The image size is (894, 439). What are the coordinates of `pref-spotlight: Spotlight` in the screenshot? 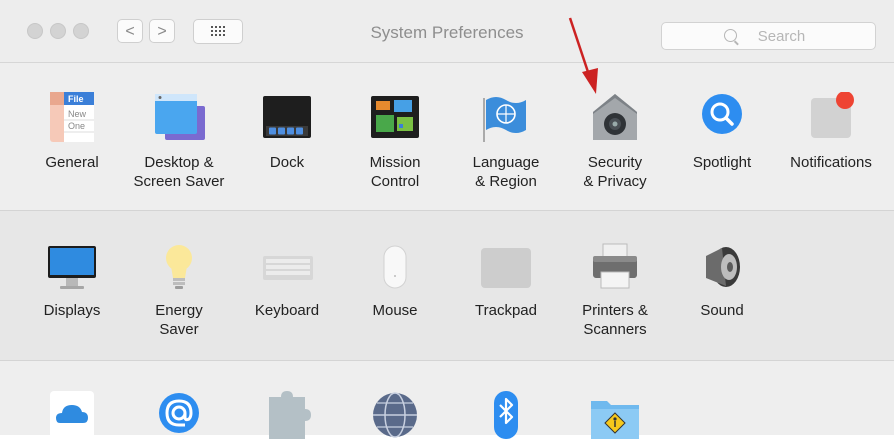 It's located at (722, 136).